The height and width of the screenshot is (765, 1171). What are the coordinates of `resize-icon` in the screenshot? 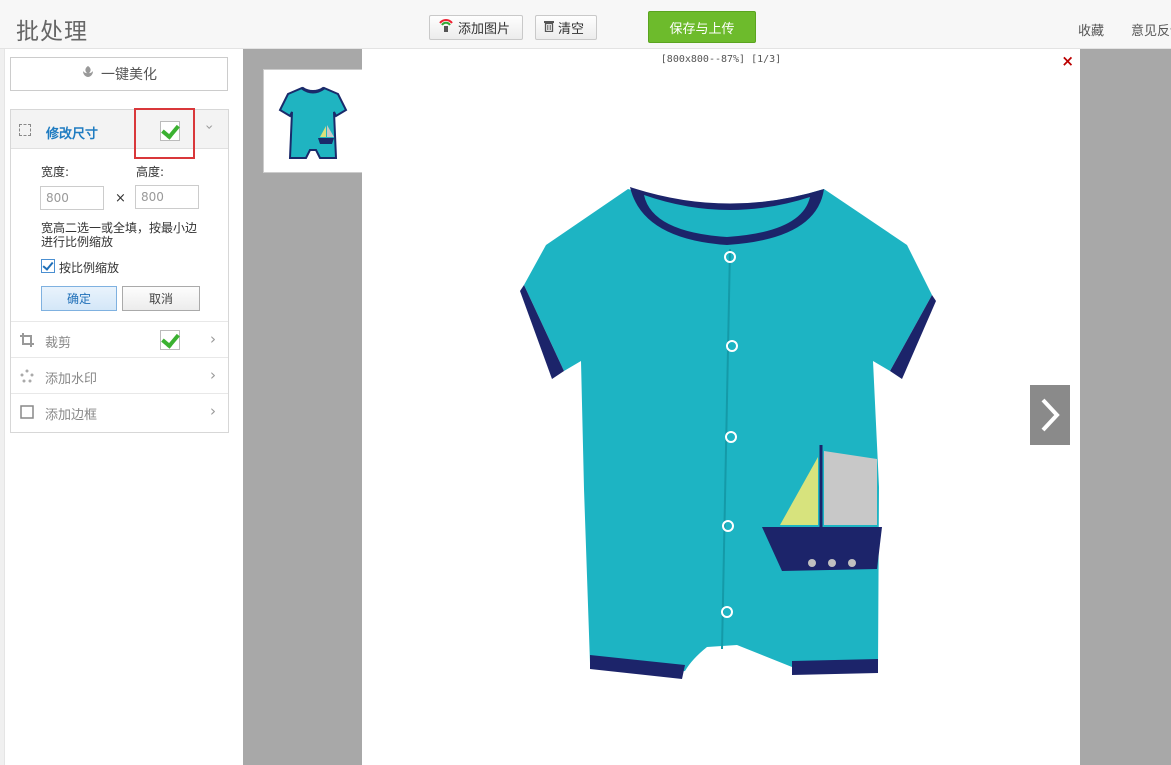 It's located at (25, 130).